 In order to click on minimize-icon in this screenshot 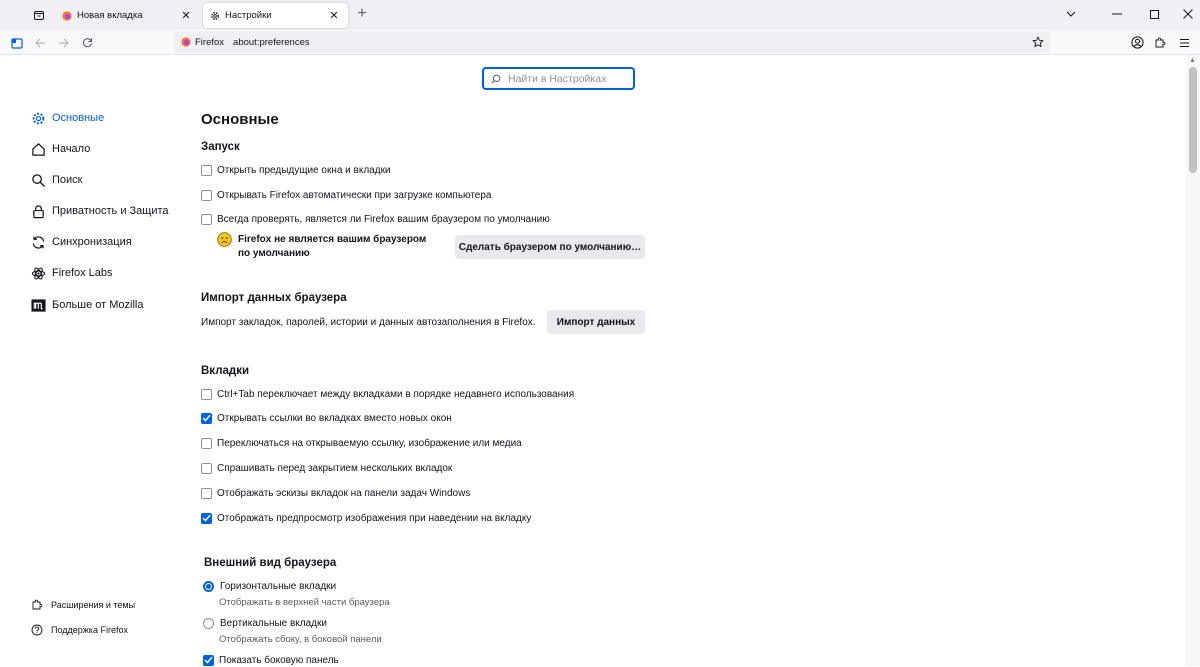, I will do `click(1117, 14)`.